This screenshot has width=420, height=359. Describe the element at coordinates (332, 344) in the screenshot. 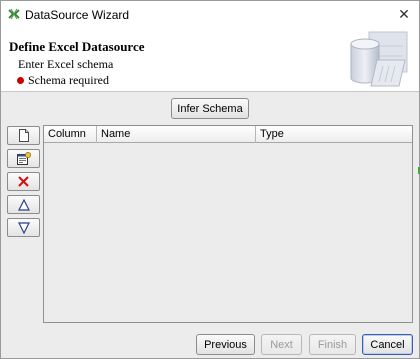

I see `finish-button: Finish` at that location.